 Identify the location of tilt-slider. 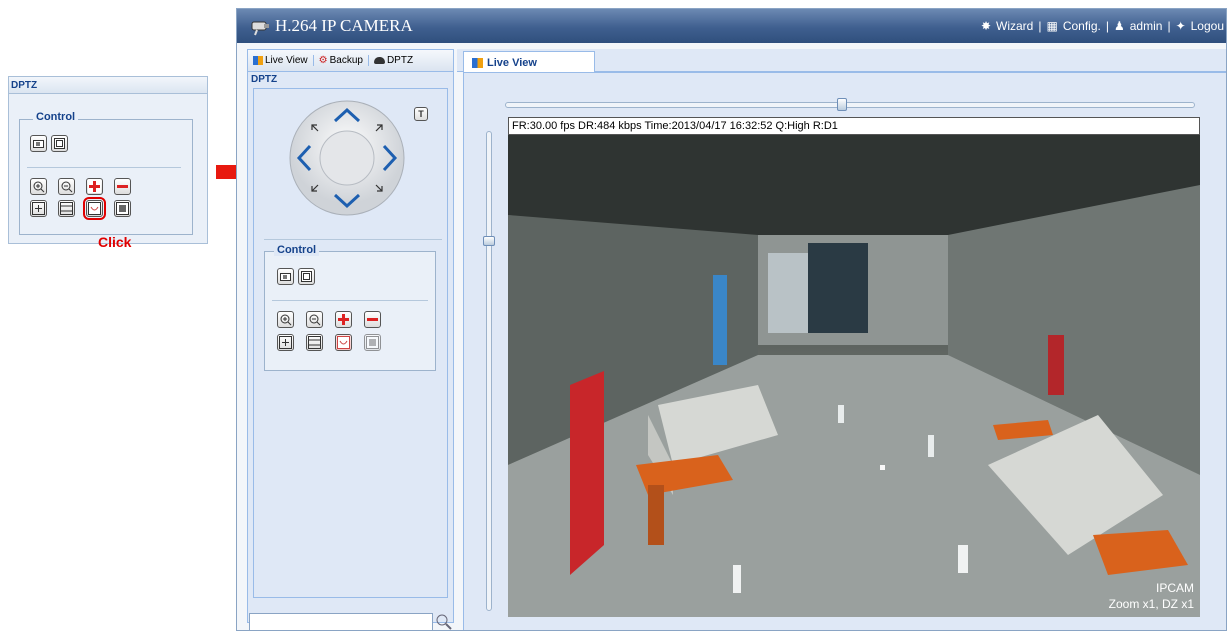
(489, 371).